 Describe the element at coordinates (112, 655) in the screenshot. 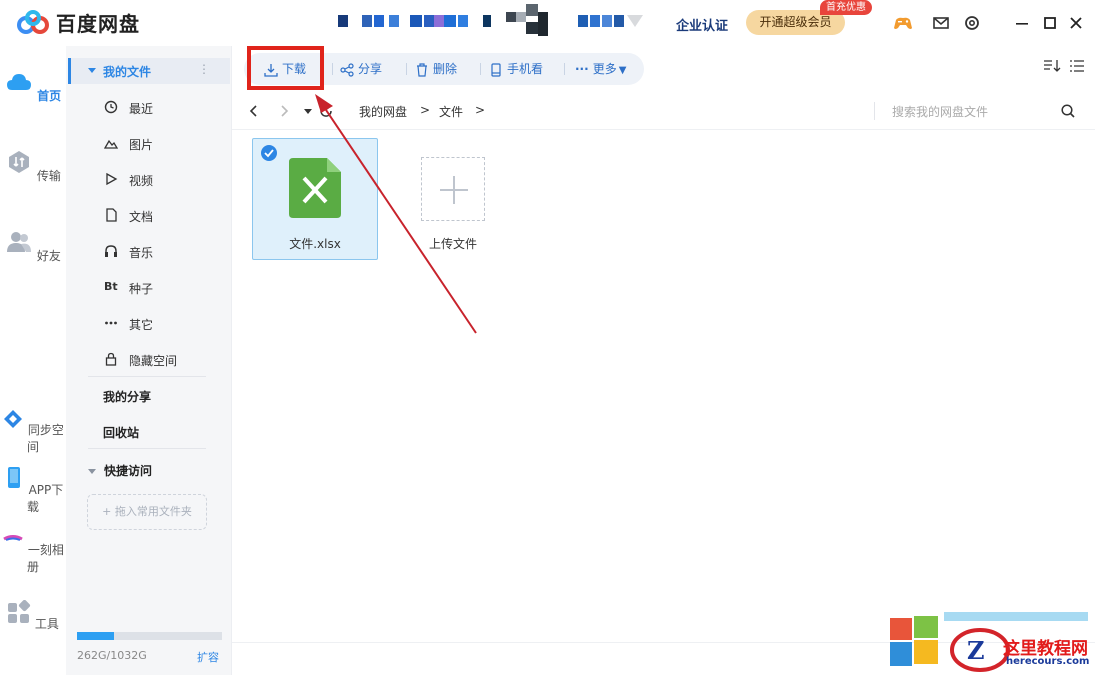

I see `storage-quota-text: 262G/1032G` at that location.